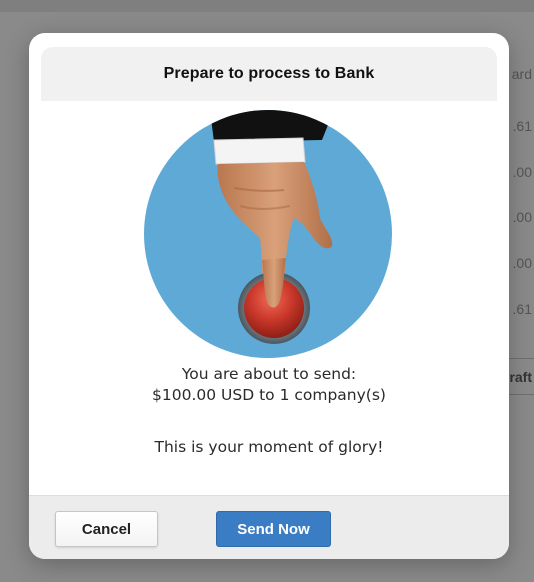 The height and width of the screenshot is (582, 534). I want to click on background-footer-fragment: raft, so click(520, 377).